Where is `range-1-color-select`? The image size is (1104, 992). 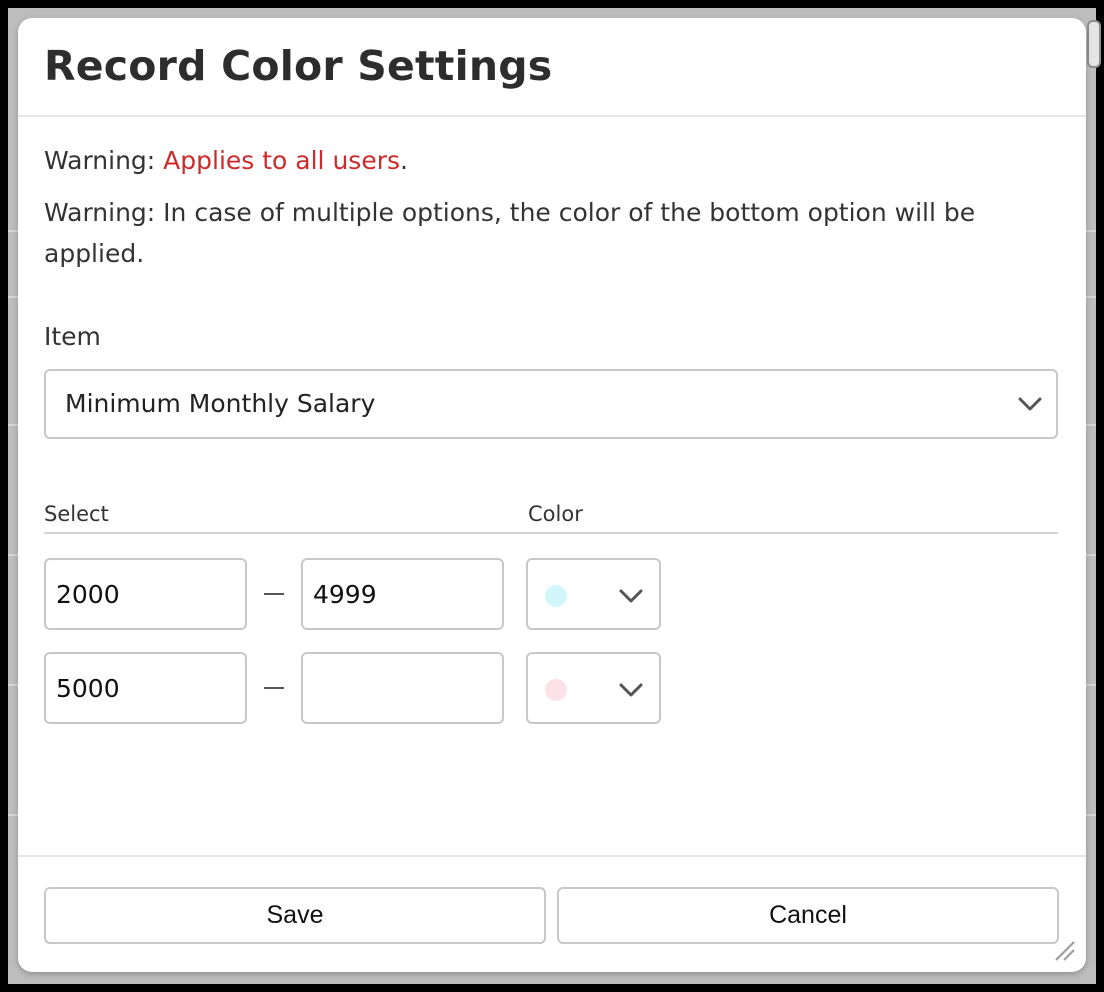
range-1-color-select is located at coordinates (593, 594).